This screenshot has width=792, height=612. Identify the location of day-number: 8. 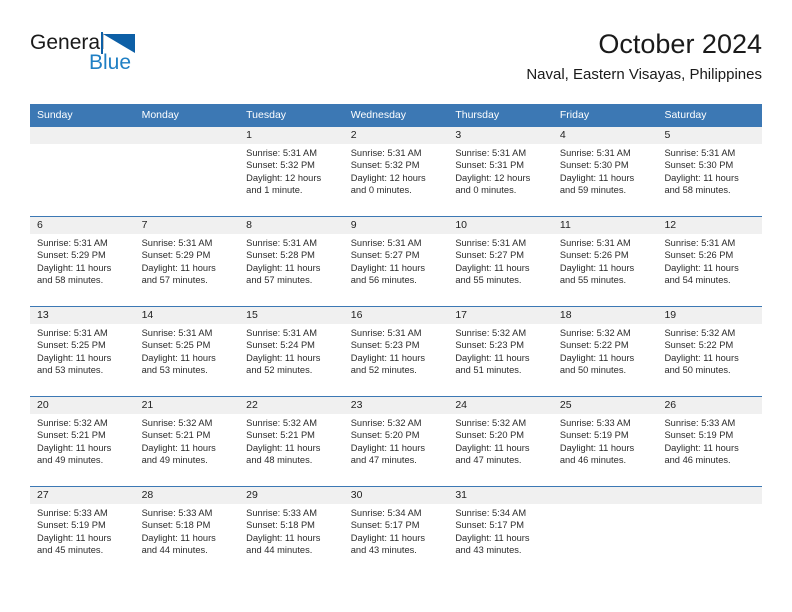
(291, 225).